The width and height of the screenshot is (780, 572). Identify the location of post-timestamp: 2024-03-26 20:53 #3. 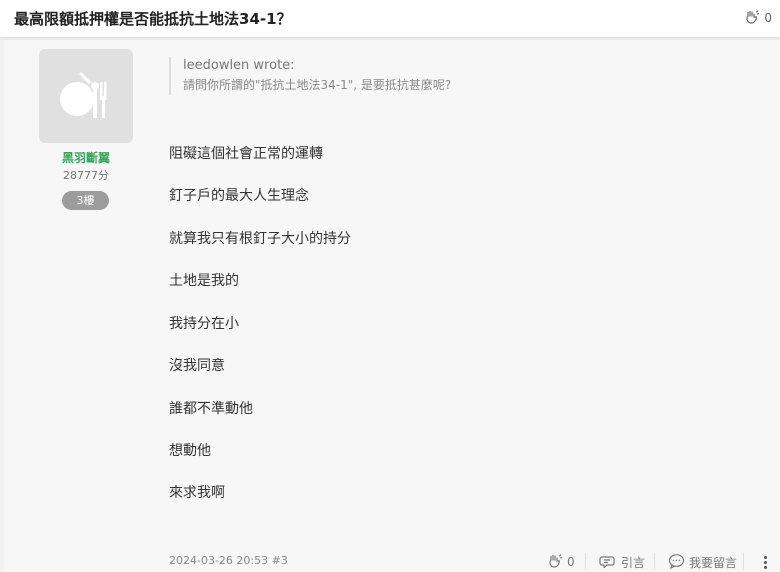
(228, 560).